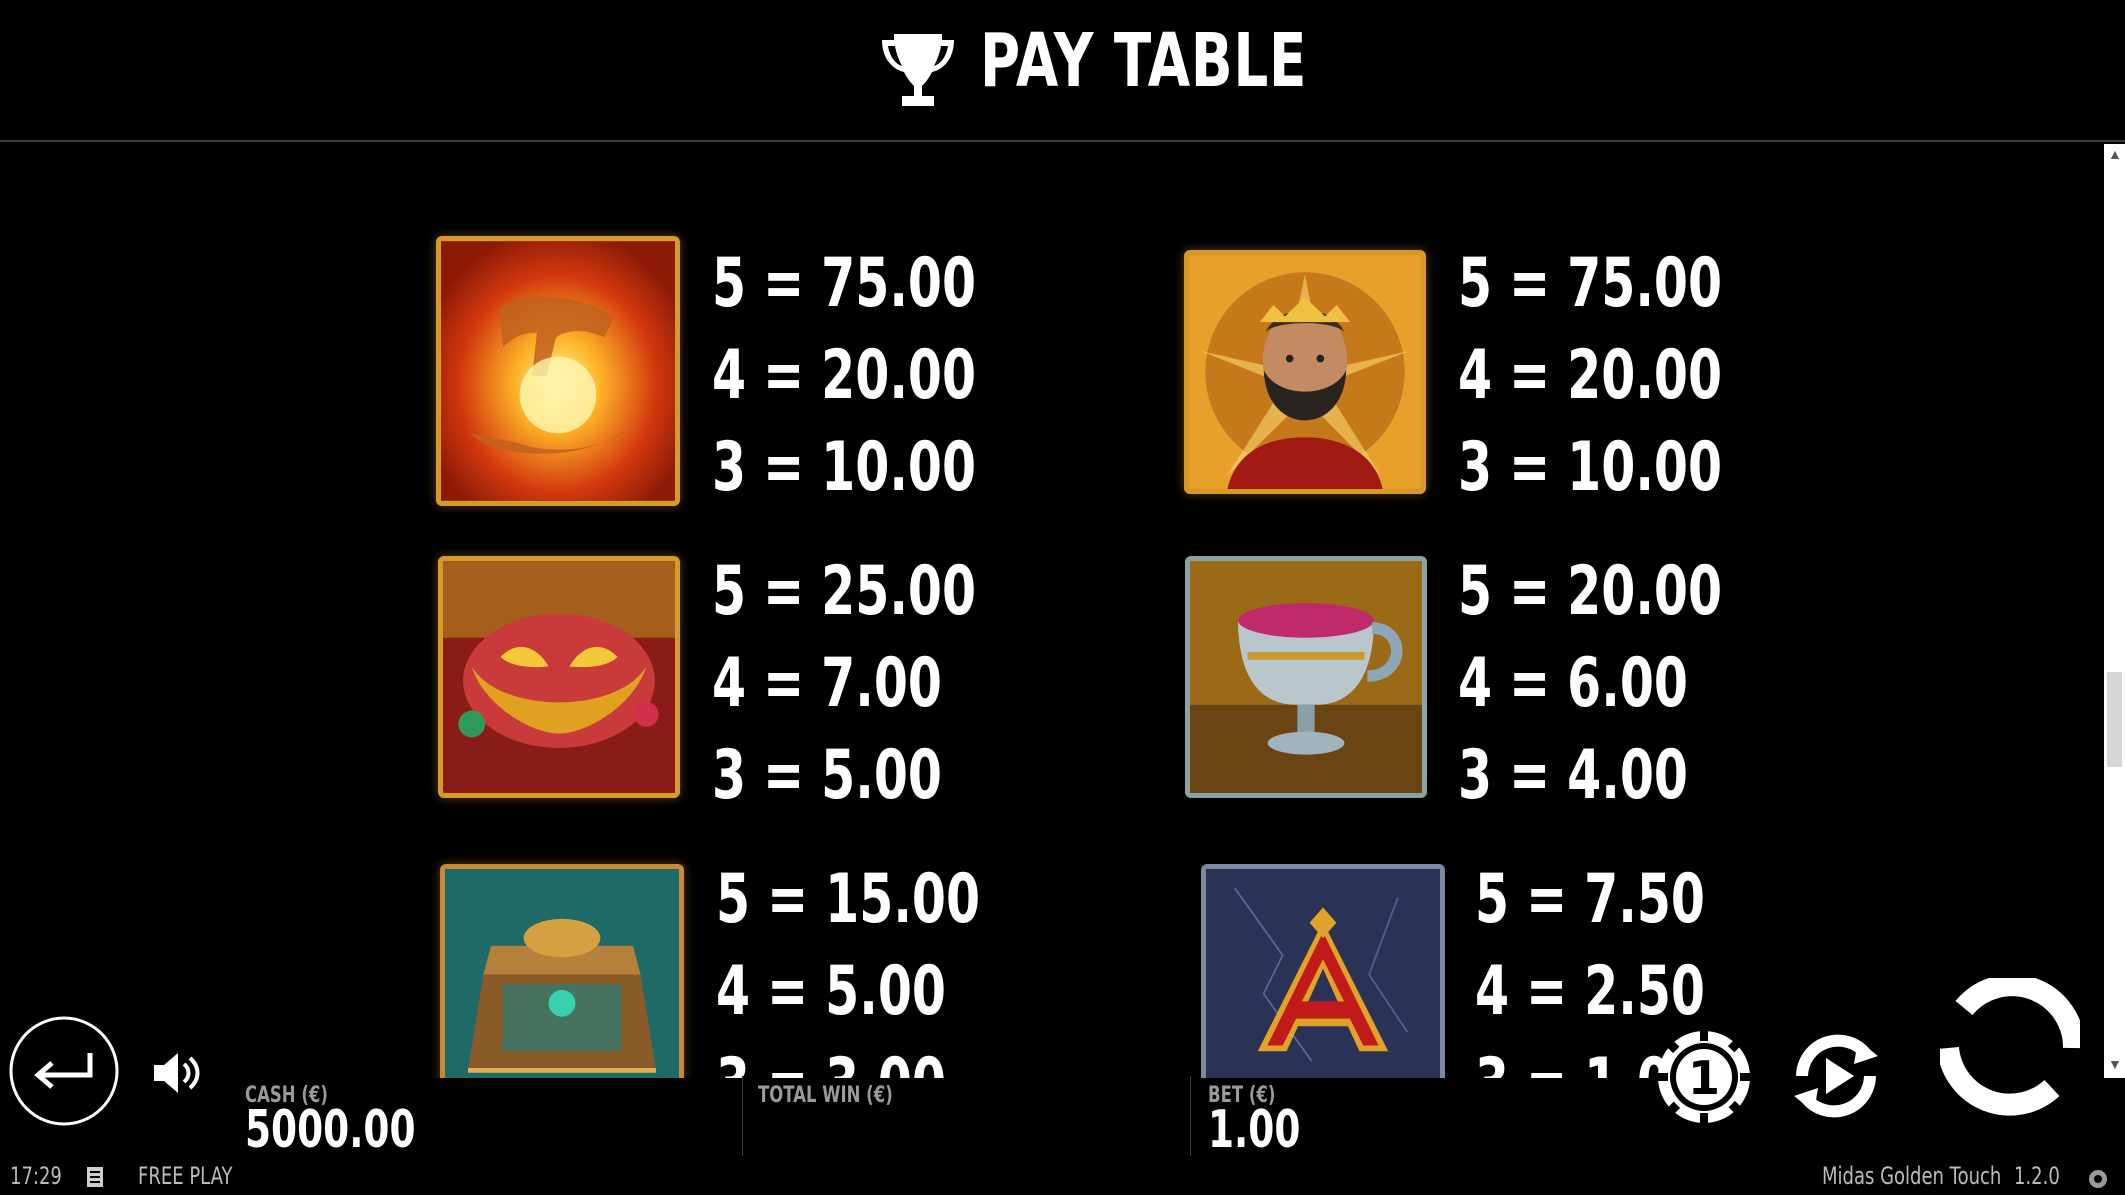 This screenshot has width=2125, height=1195. What do you see at coordinates (185, 1176) in the screenshot?
I see `play-mode: FREE PLAY` at bounding box center [185, 1176].